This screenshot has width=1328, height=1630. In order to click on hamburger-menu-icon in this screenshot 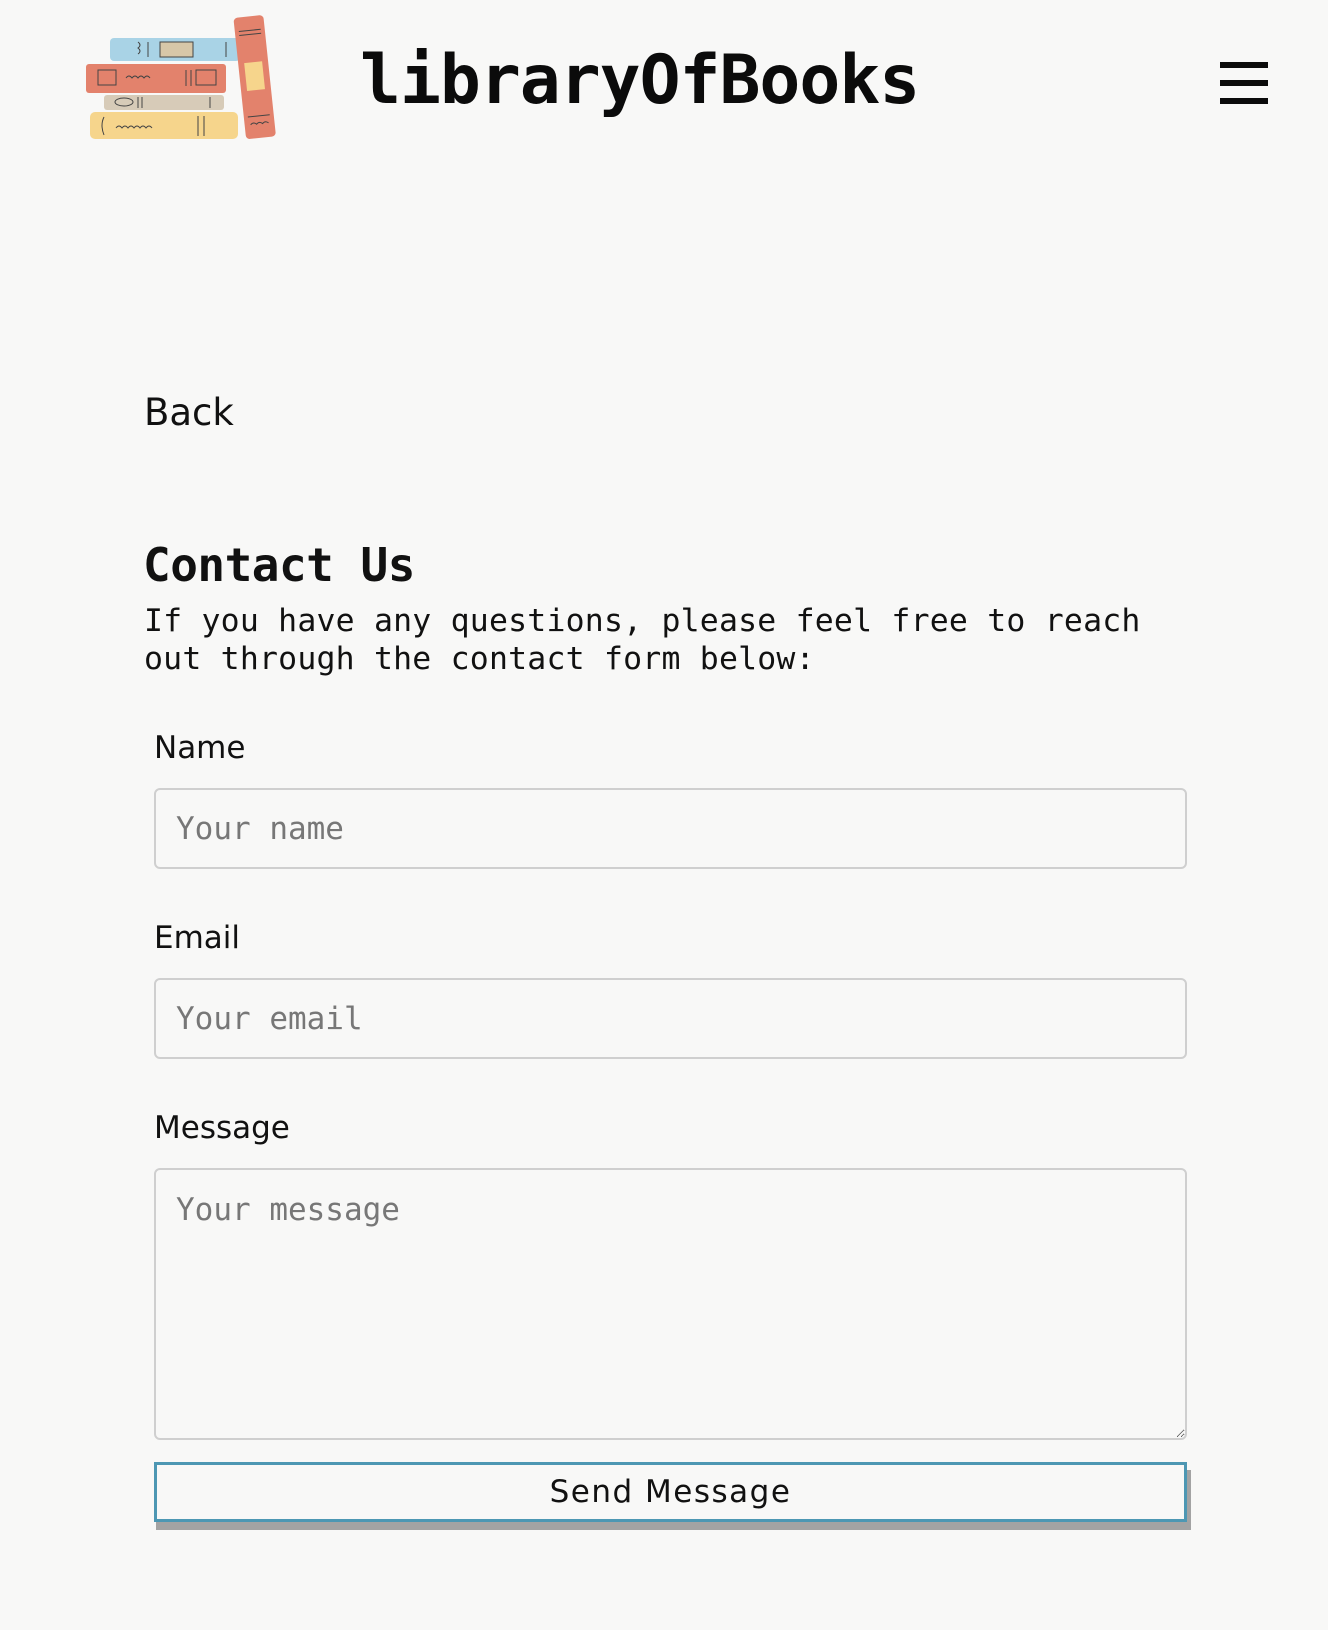, I will do `click(1245, 83)`.